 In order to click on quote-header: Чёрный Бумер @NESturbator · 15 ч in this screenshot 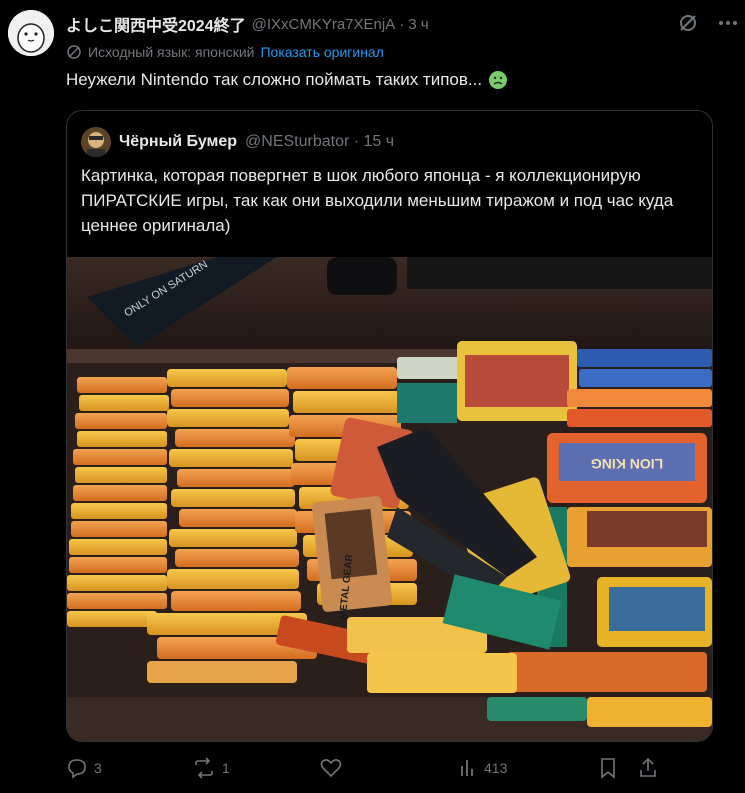, I will do `click(237, 142)`.